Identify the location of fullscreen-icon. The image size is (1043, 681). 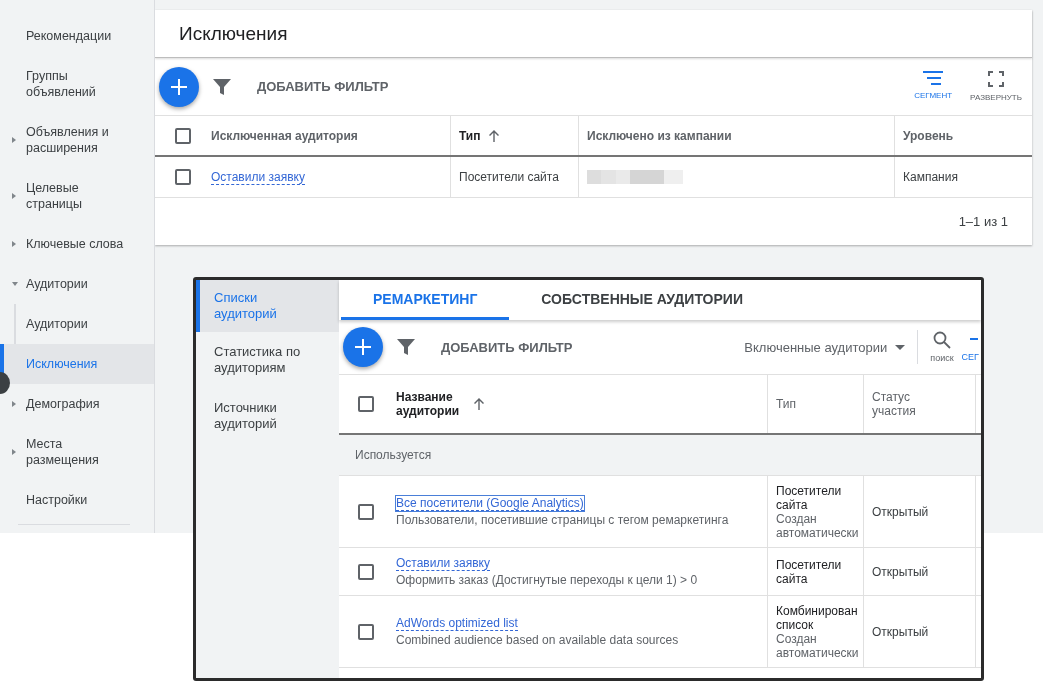
(996, 79).